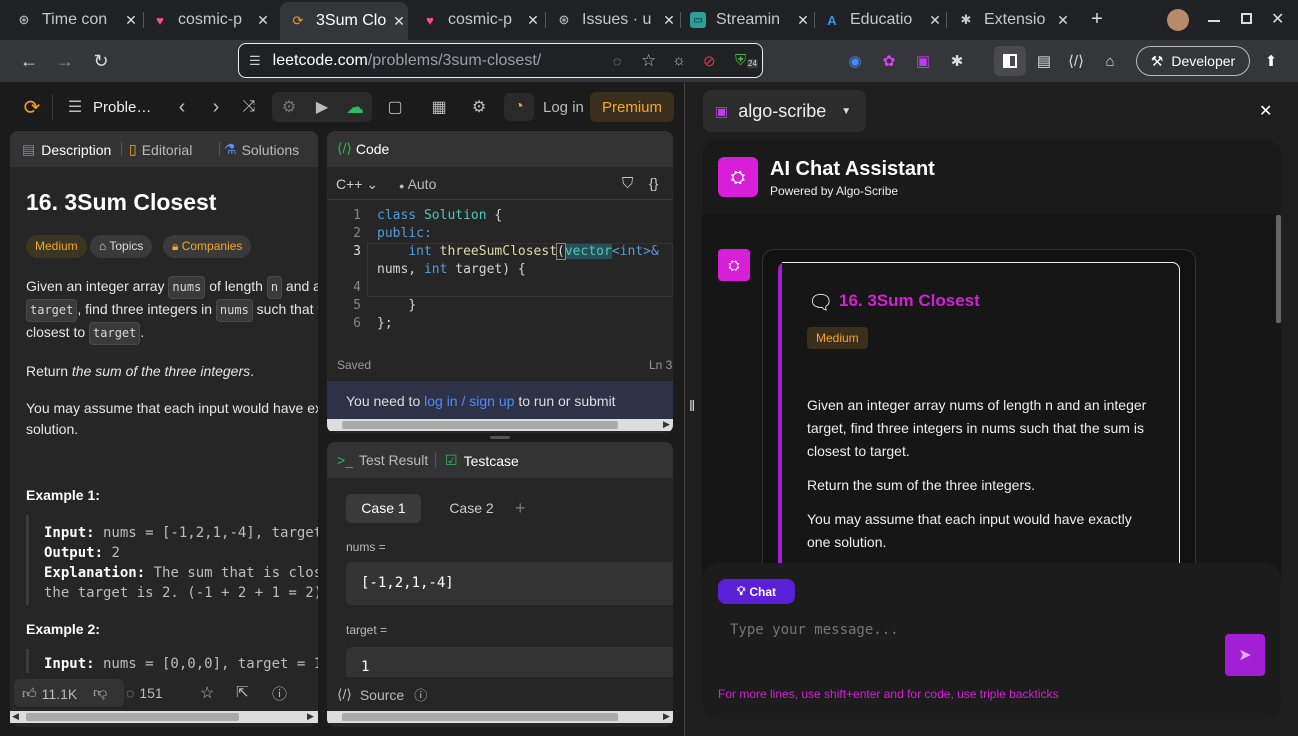  Describe the element at coordinates (500, 437) in the screenshot. I see `vertical-resize-handle` at that location.